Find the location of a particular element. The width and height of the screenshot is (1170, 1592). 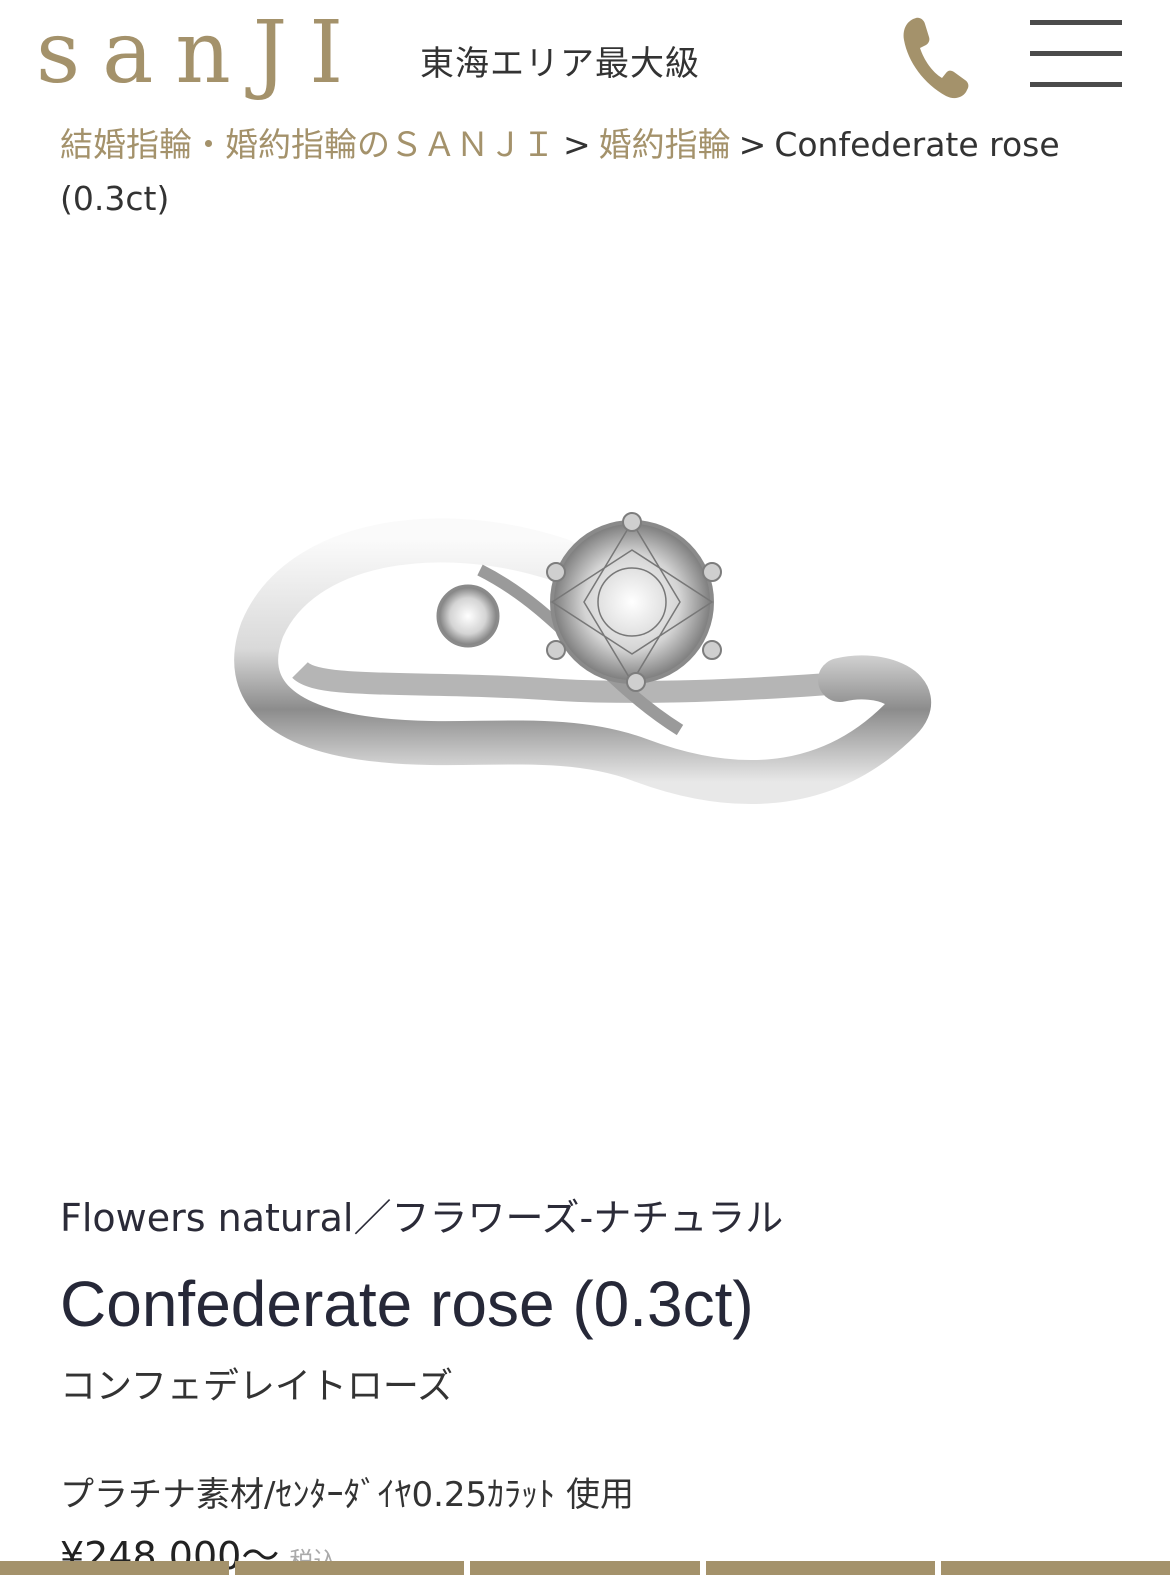

site-header: sanJI 東海エリア最大級 is located at coordinates (585, 55).